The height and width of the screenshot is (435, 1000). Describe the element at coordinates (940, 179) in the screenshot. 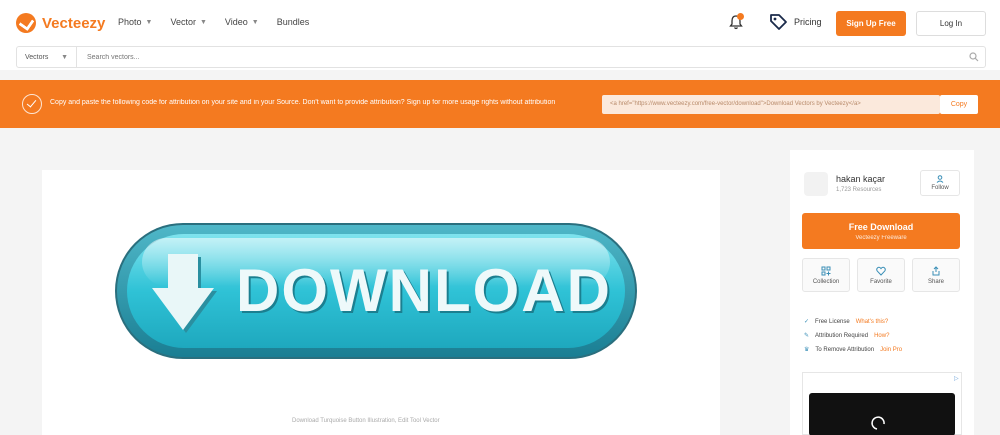

I see `user-plus-icon` at that location.